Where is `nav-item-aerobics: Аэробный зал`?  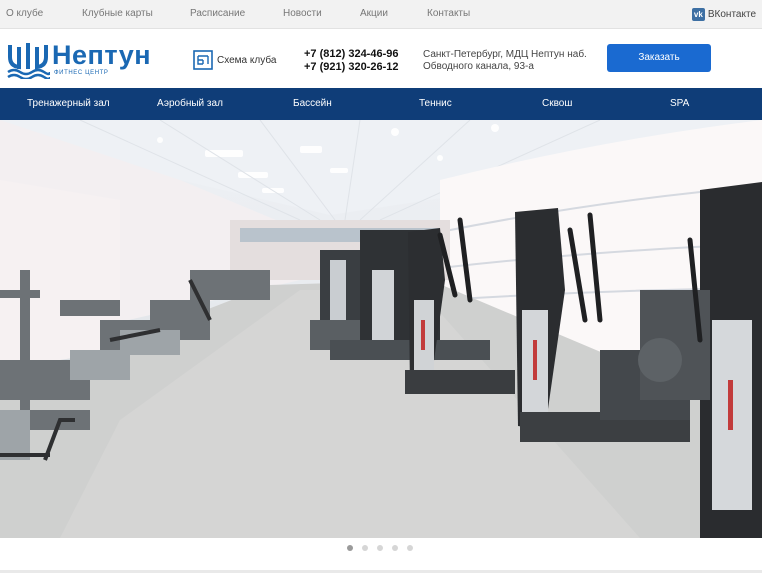
nav-item-aerobics: Аэробный зал is located at coordinates (190, 103).